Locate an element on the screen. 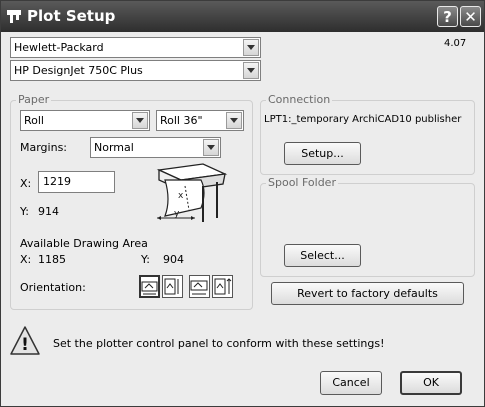 The width and height of the screenshot is (485, 407). landscape-orientation-icon is located at coordinates (149, 288).